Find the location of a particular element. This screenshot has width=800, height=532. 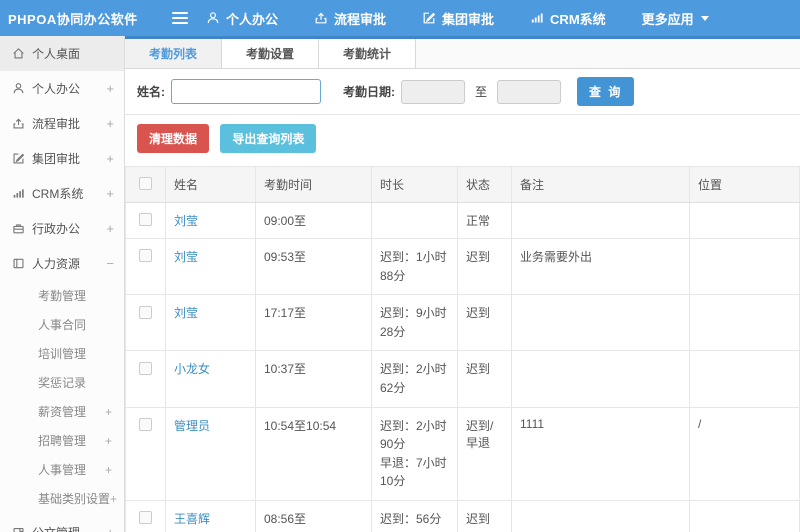

column-header: 位置 is located at coordinates (744, 184).